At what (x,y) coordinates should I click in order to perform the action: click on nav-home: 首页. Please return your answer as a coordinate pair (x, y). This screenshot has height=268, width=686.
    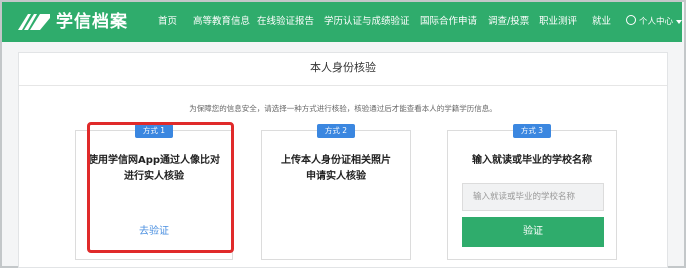
    Looking at the image, I should click on (167, 22).